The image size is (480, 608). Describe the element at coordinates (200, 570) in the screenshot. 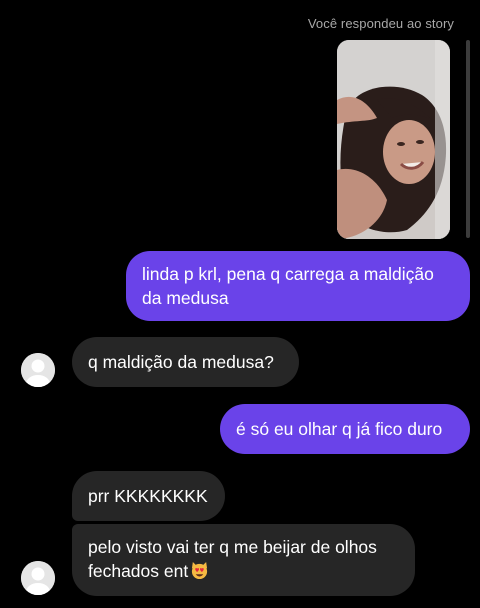

I see `heart-eyes-cat-emoji-icon` at that location.